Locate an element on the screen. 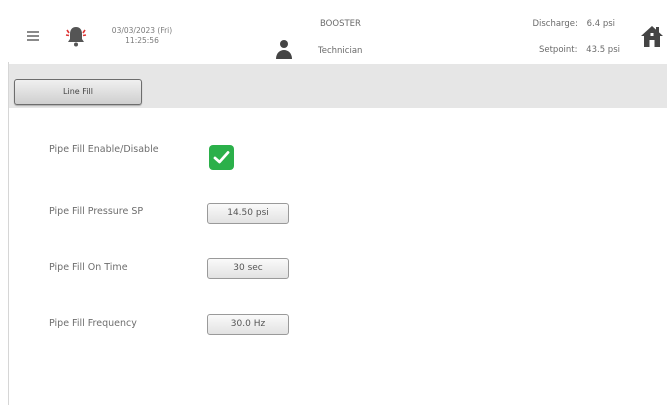  discharge-value: 6.4 psi is located at coordinates (600, 24).